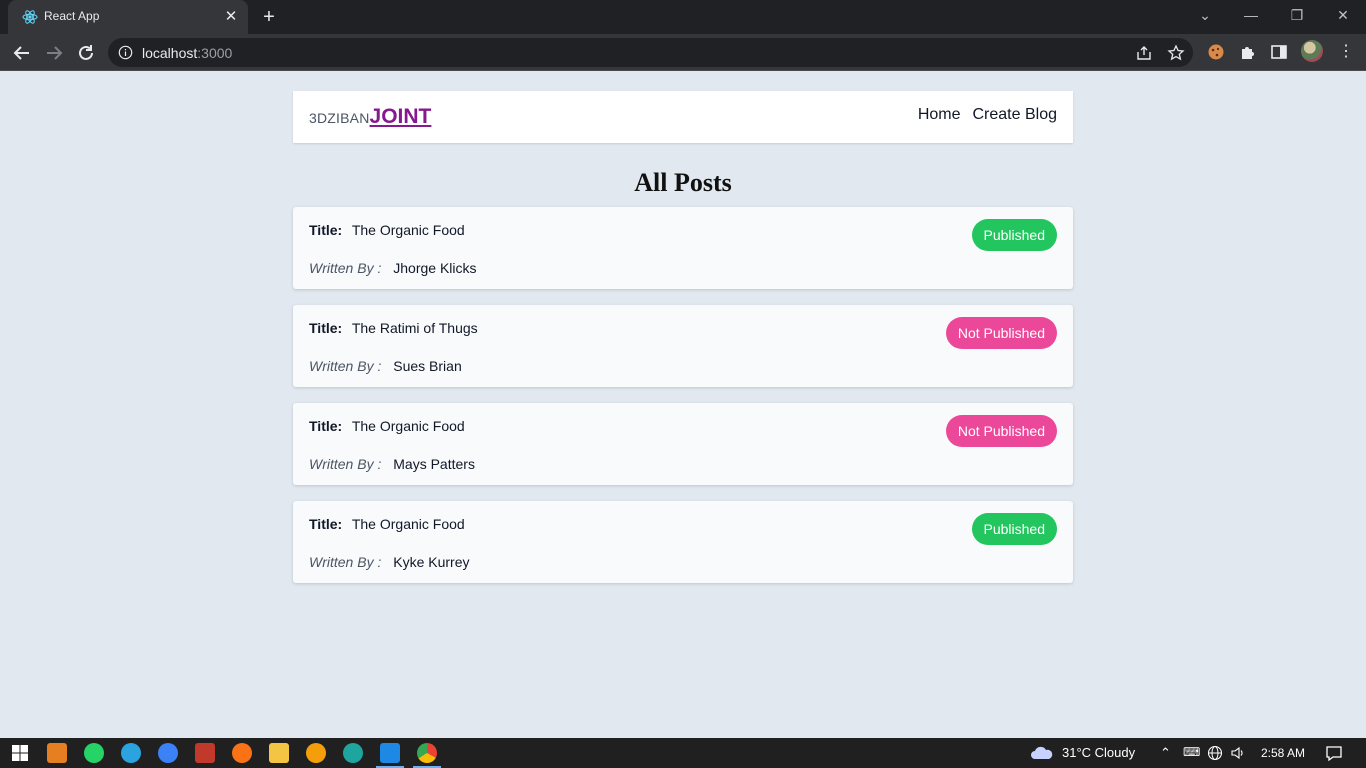 This screenshot has height=768, width=1366. I want to click on back-arrow-icon, so click(22, 53).